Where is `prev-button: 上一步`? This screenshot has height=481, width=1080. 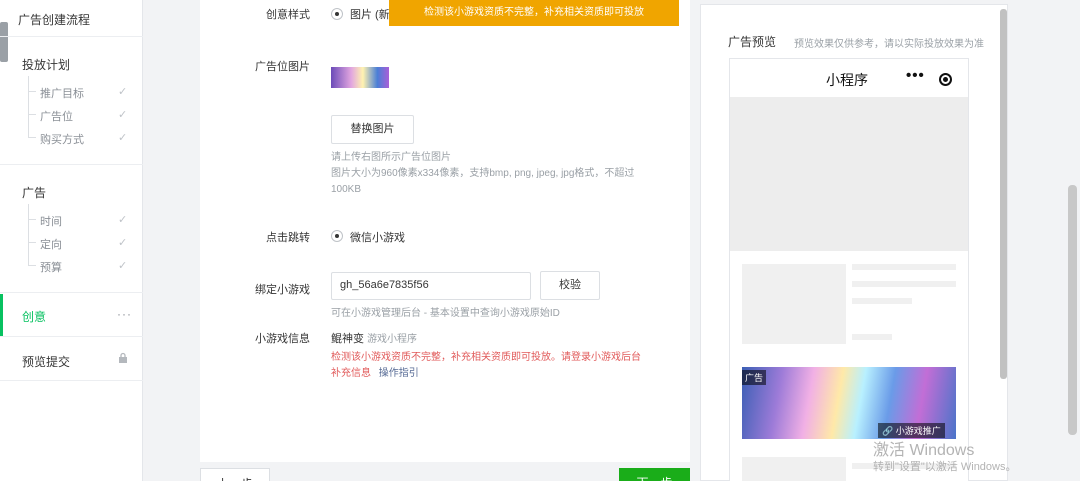 prev-button: 上一步 is located at coordinates (235, 474).